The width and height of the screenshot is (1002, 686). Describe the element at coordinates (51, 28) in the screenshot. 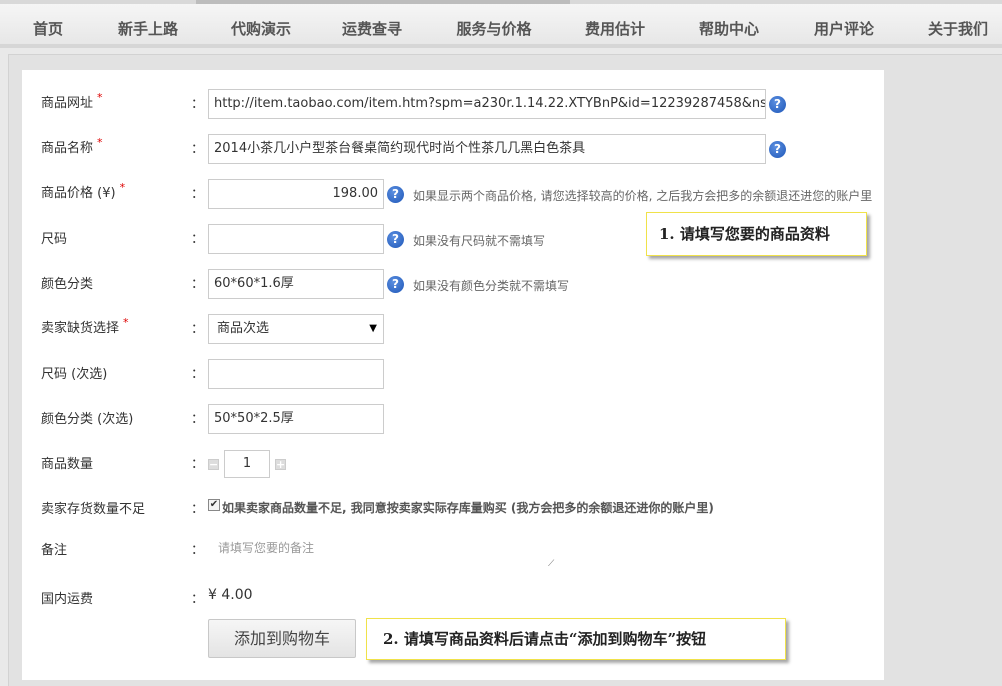

I see `nav-home: 首页` at that location.